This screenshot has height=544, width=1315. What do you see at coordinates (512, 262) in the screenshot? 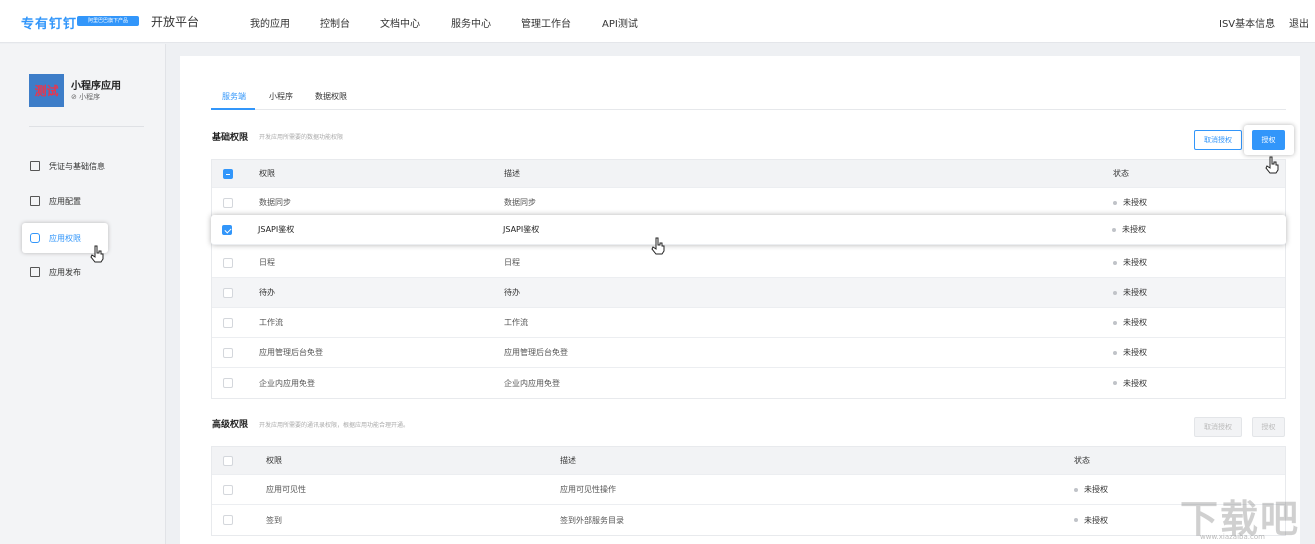
I see `permission-desc: 日程` at bounding box center [512, 262].